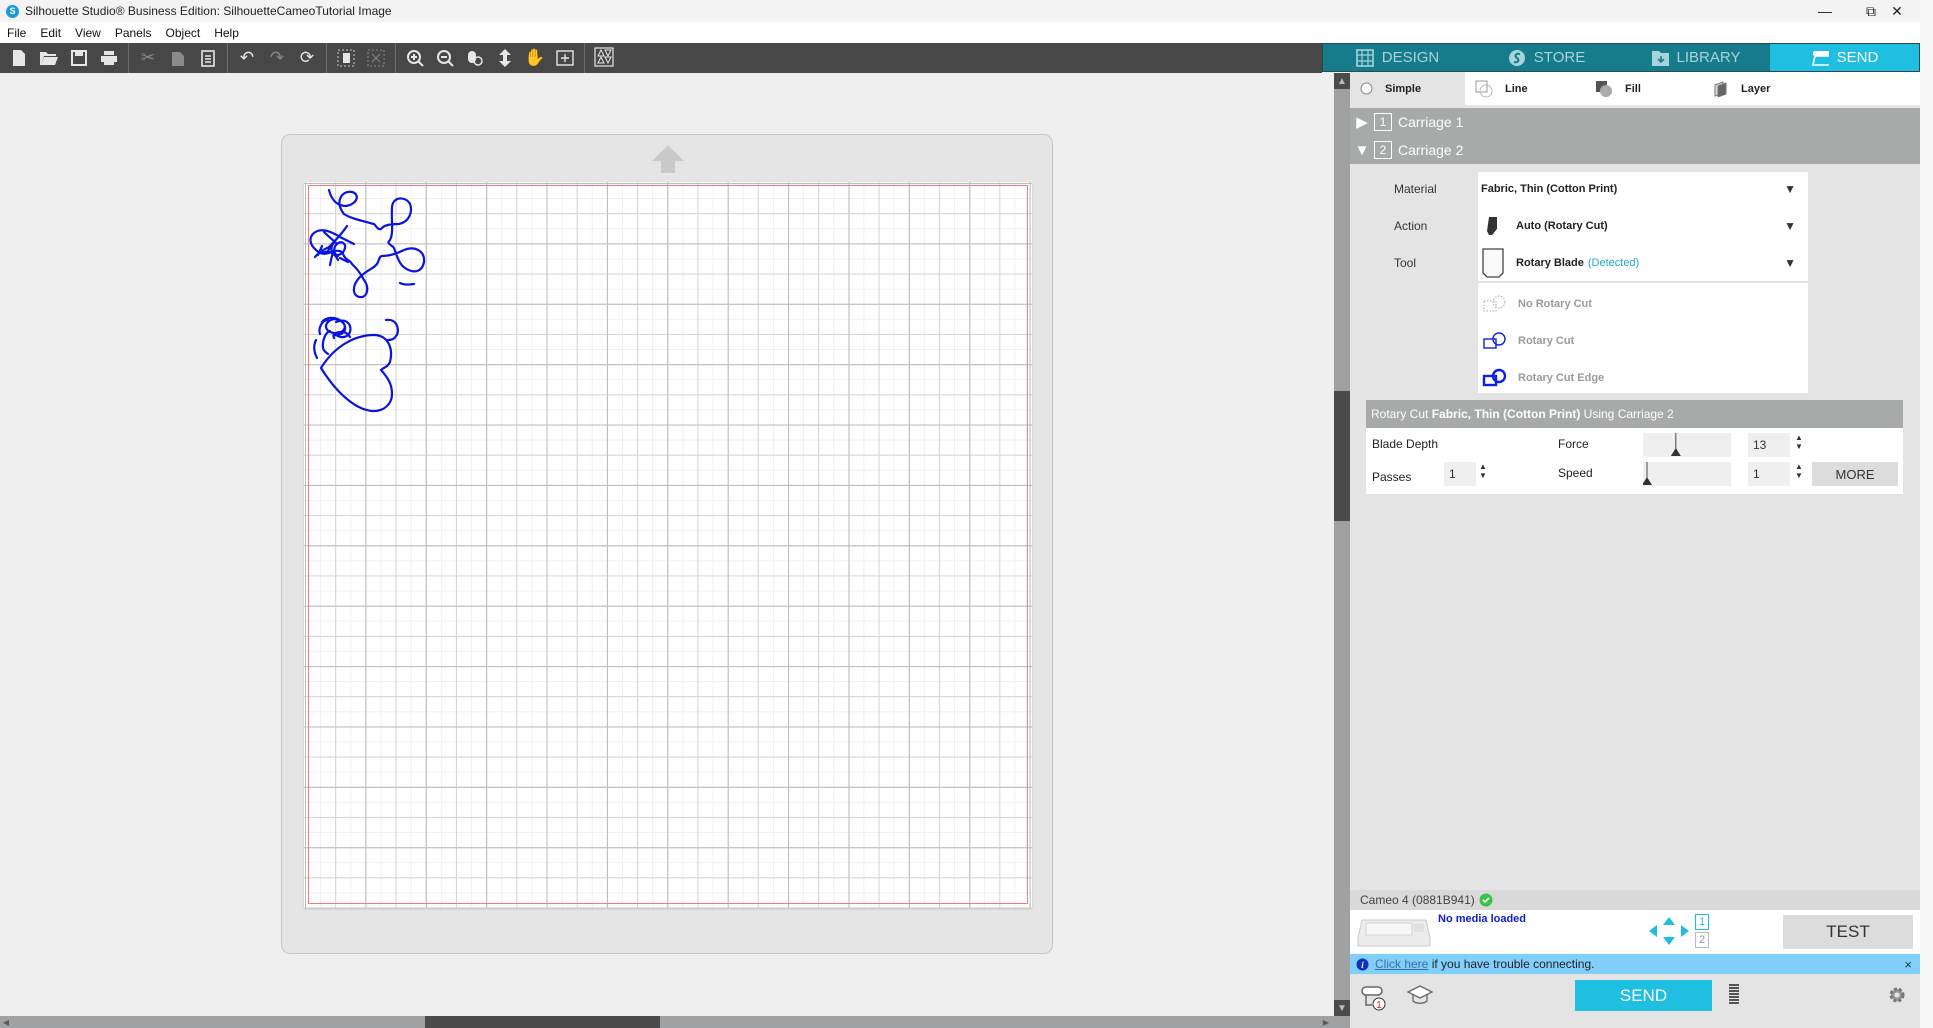 This screenshot has width=1933, height=1028. What do you see at coordinates (1342, 544) in the screenshot?
I see `canvas-vertical-scrollbar: ▲ ▼` at bounding box center [1342, 544].